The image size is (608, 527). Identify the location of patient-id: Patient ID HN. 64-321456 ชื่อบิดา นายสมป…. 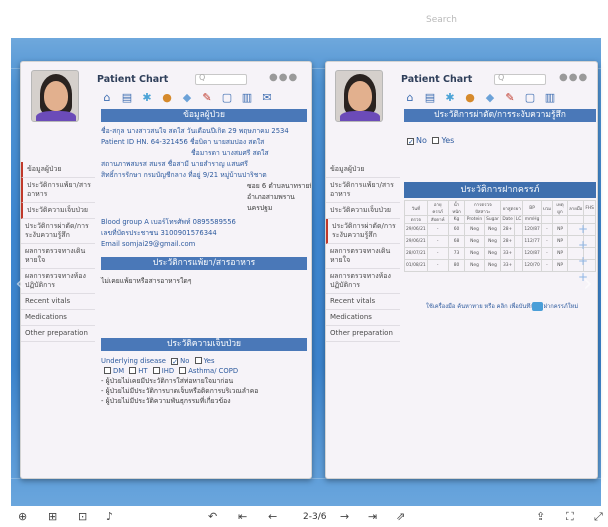
(183, 142).